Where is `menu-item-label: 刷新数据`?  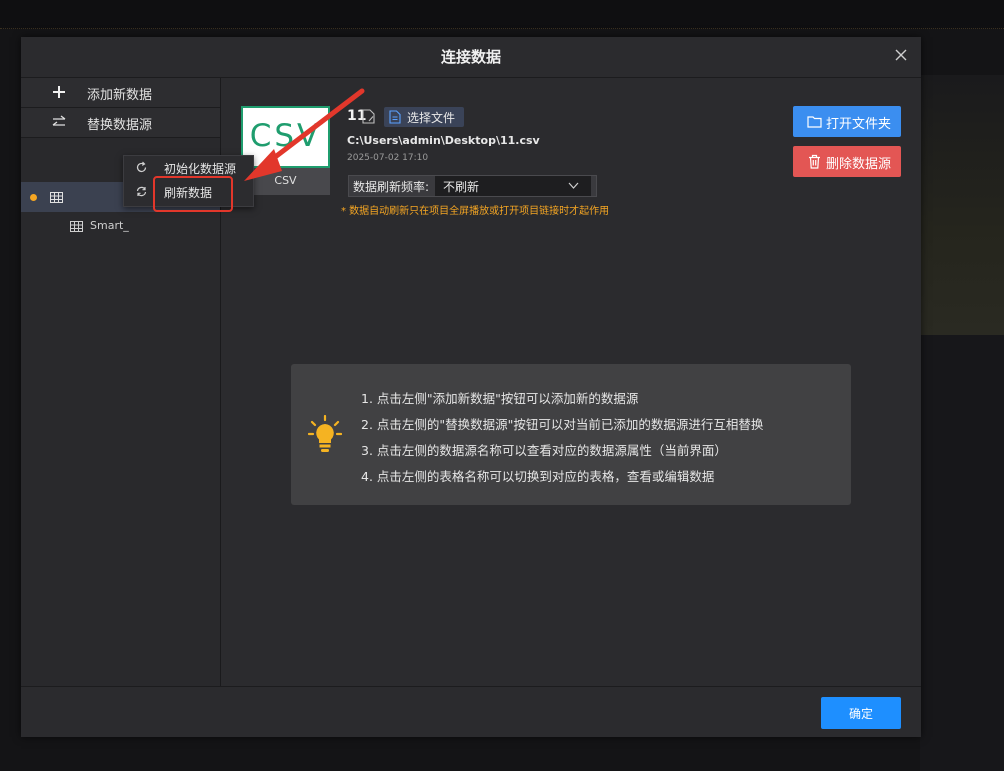 menu-item-label: 刷新数据 is located at coordinates (188, 193).